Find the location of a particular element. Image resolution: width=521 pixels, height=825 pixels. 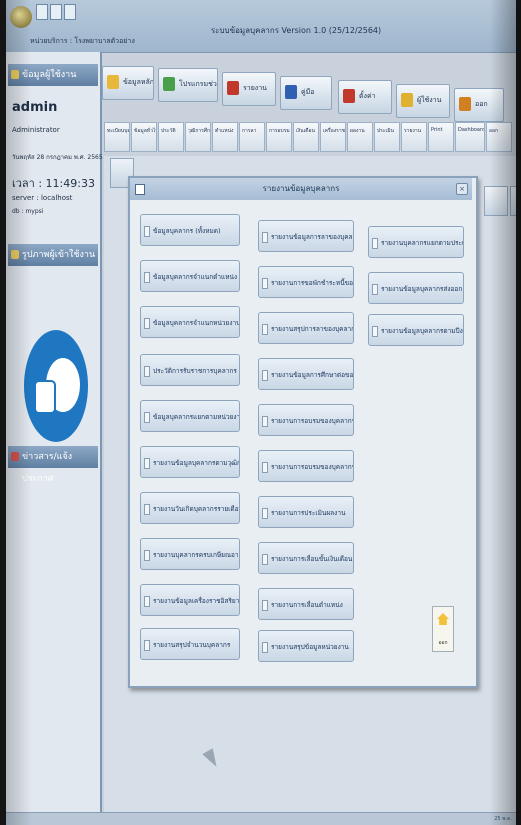

window-icon is located at coordinates (140, 189).